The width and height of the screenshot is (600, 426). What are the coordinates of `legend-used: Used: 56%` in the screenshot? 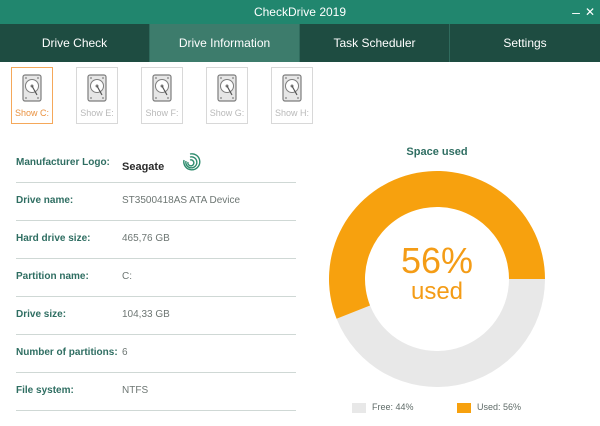 It's located at (489, 408).